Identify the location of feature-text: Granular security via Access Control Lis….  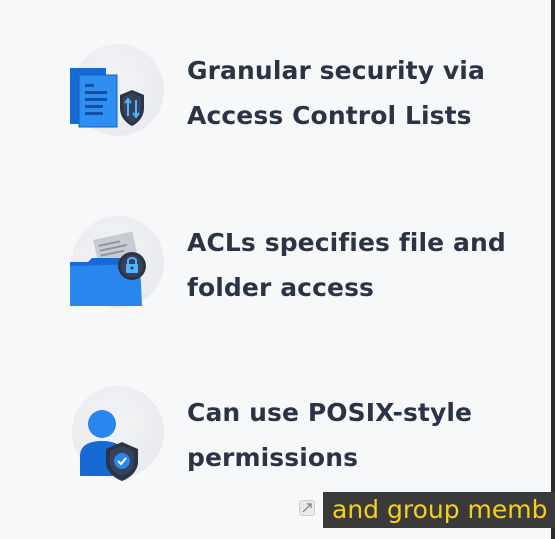
(336, 93).